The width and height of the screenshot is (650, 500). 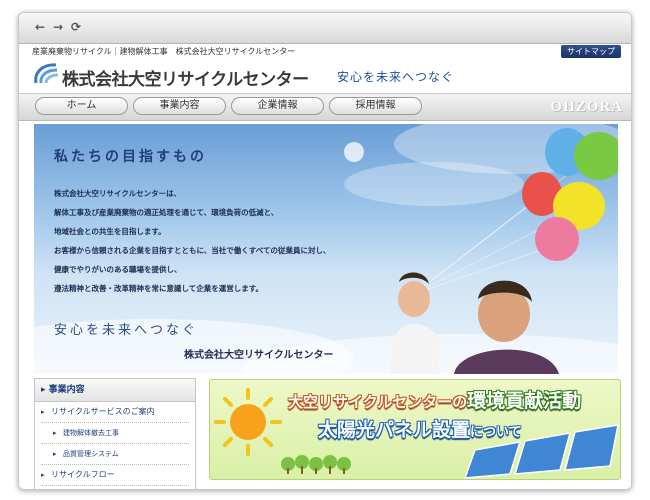 What do you see at coordinates (277, 106) in the screenshot?
I see `nav-company: 企業情報` at bounding box center [277, 106].